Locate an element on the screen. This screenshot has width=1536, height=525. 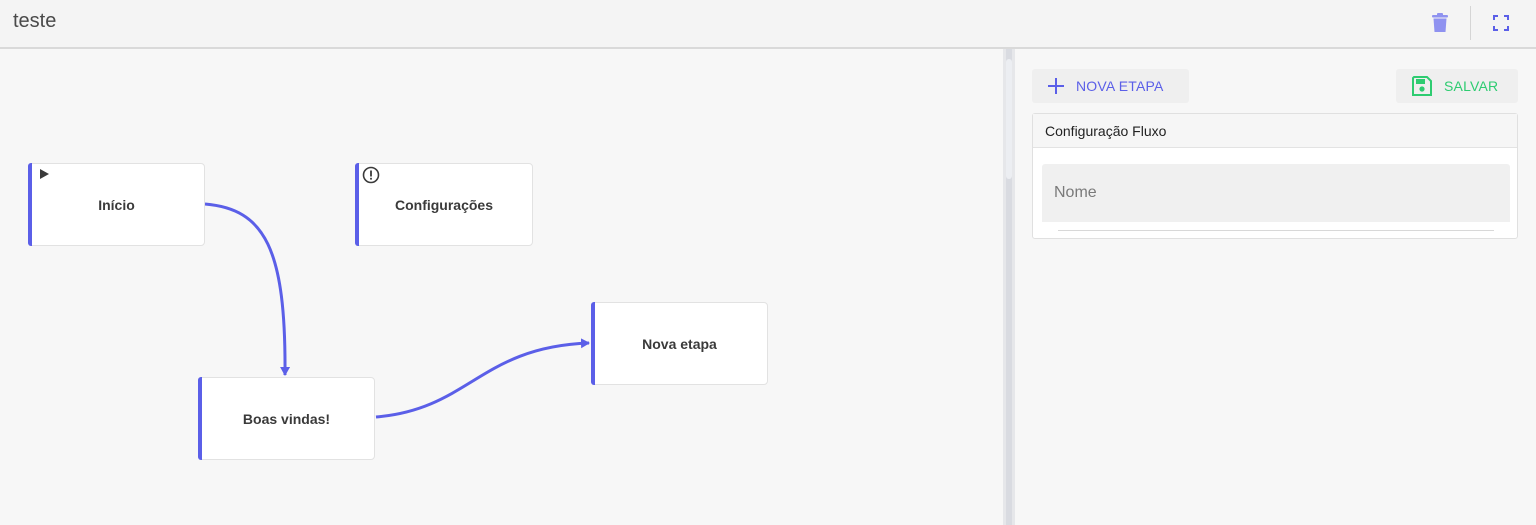
fullscreen-icon is located at coordinates (1501, 23).